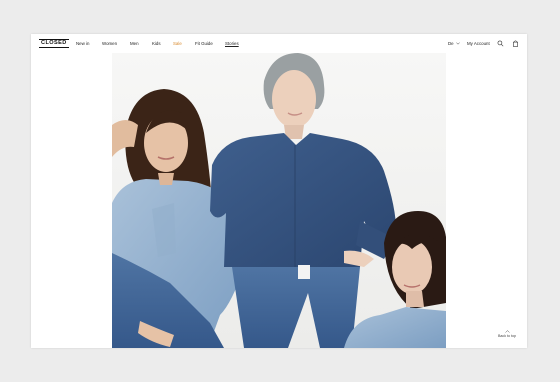  I want to click on language-selector: De, so click(454, 44).